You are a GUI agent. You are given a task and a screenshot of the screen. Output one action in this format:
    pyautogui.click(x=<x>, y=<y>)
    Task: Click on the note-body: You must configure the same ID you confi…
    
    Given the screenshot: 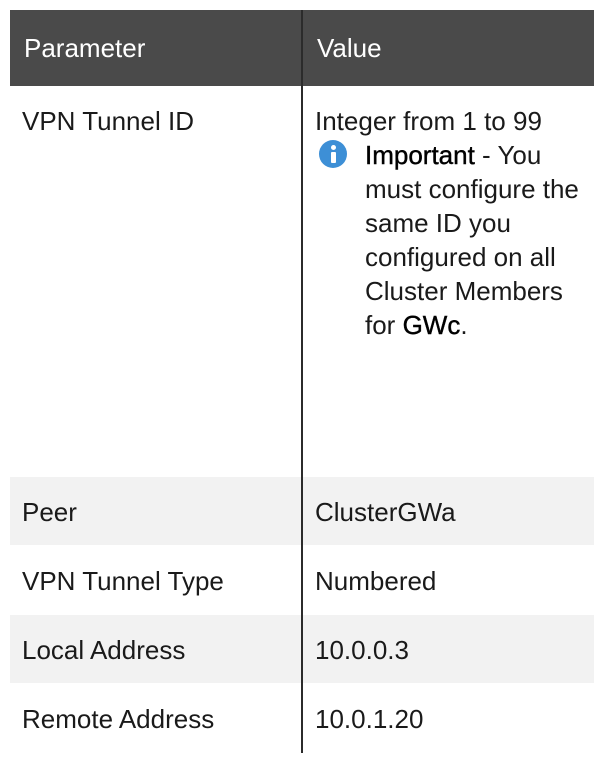 What is the action you would take?
    pyautogui.click(x=472, y=240)
    